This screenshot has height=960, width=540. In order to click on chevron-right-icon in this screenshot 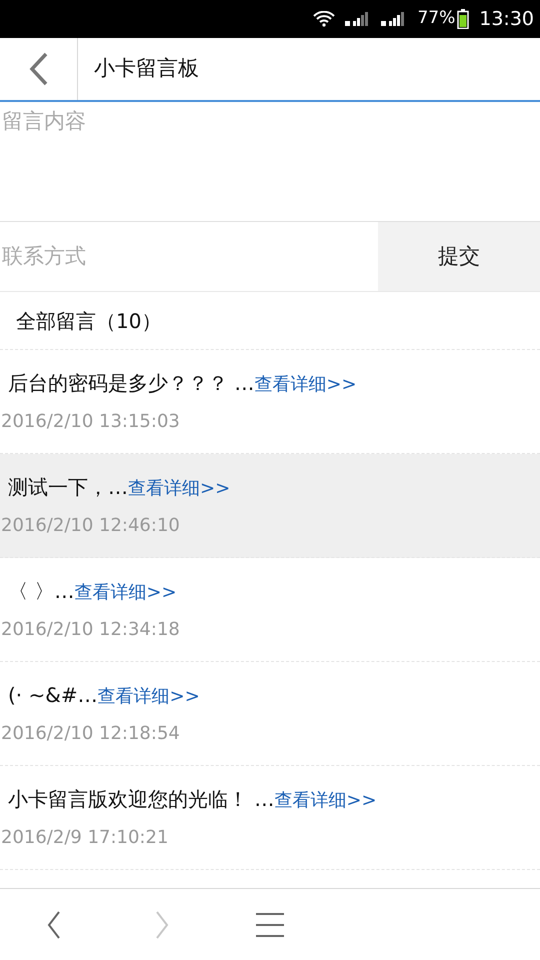, I will do `click(162, 924)`.